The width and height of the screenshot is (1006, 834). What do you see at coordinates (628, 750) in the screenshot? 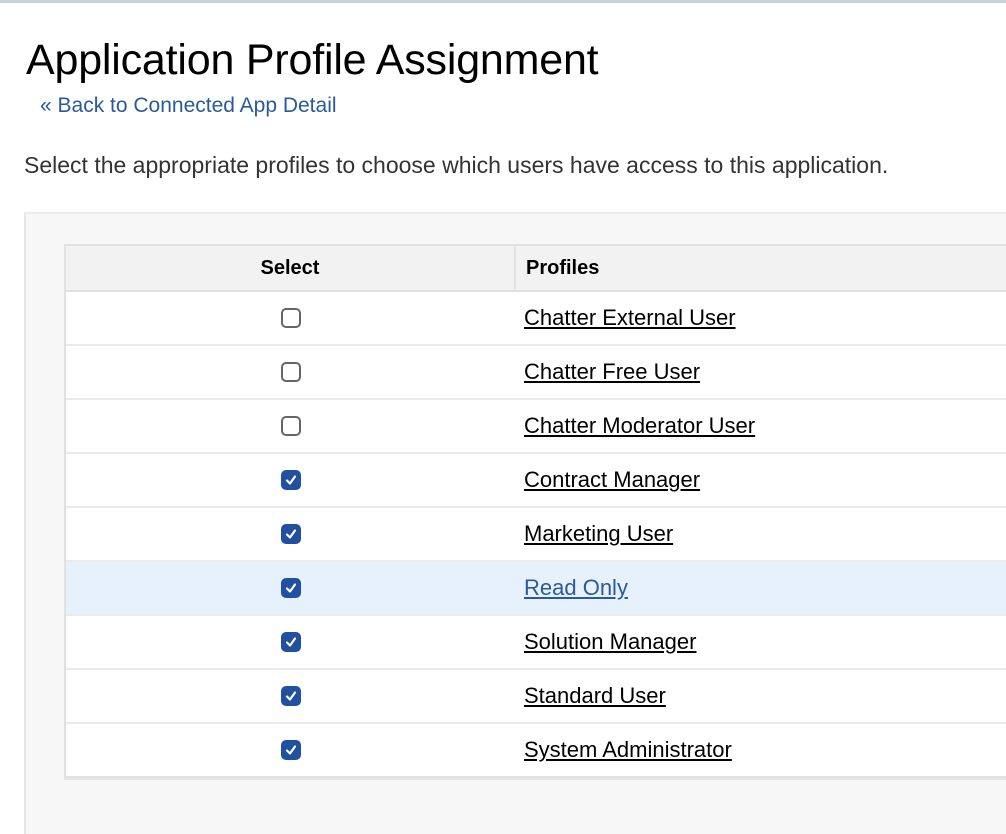
I see `profile-link: System Administrator` at bounding box center [628, 750].